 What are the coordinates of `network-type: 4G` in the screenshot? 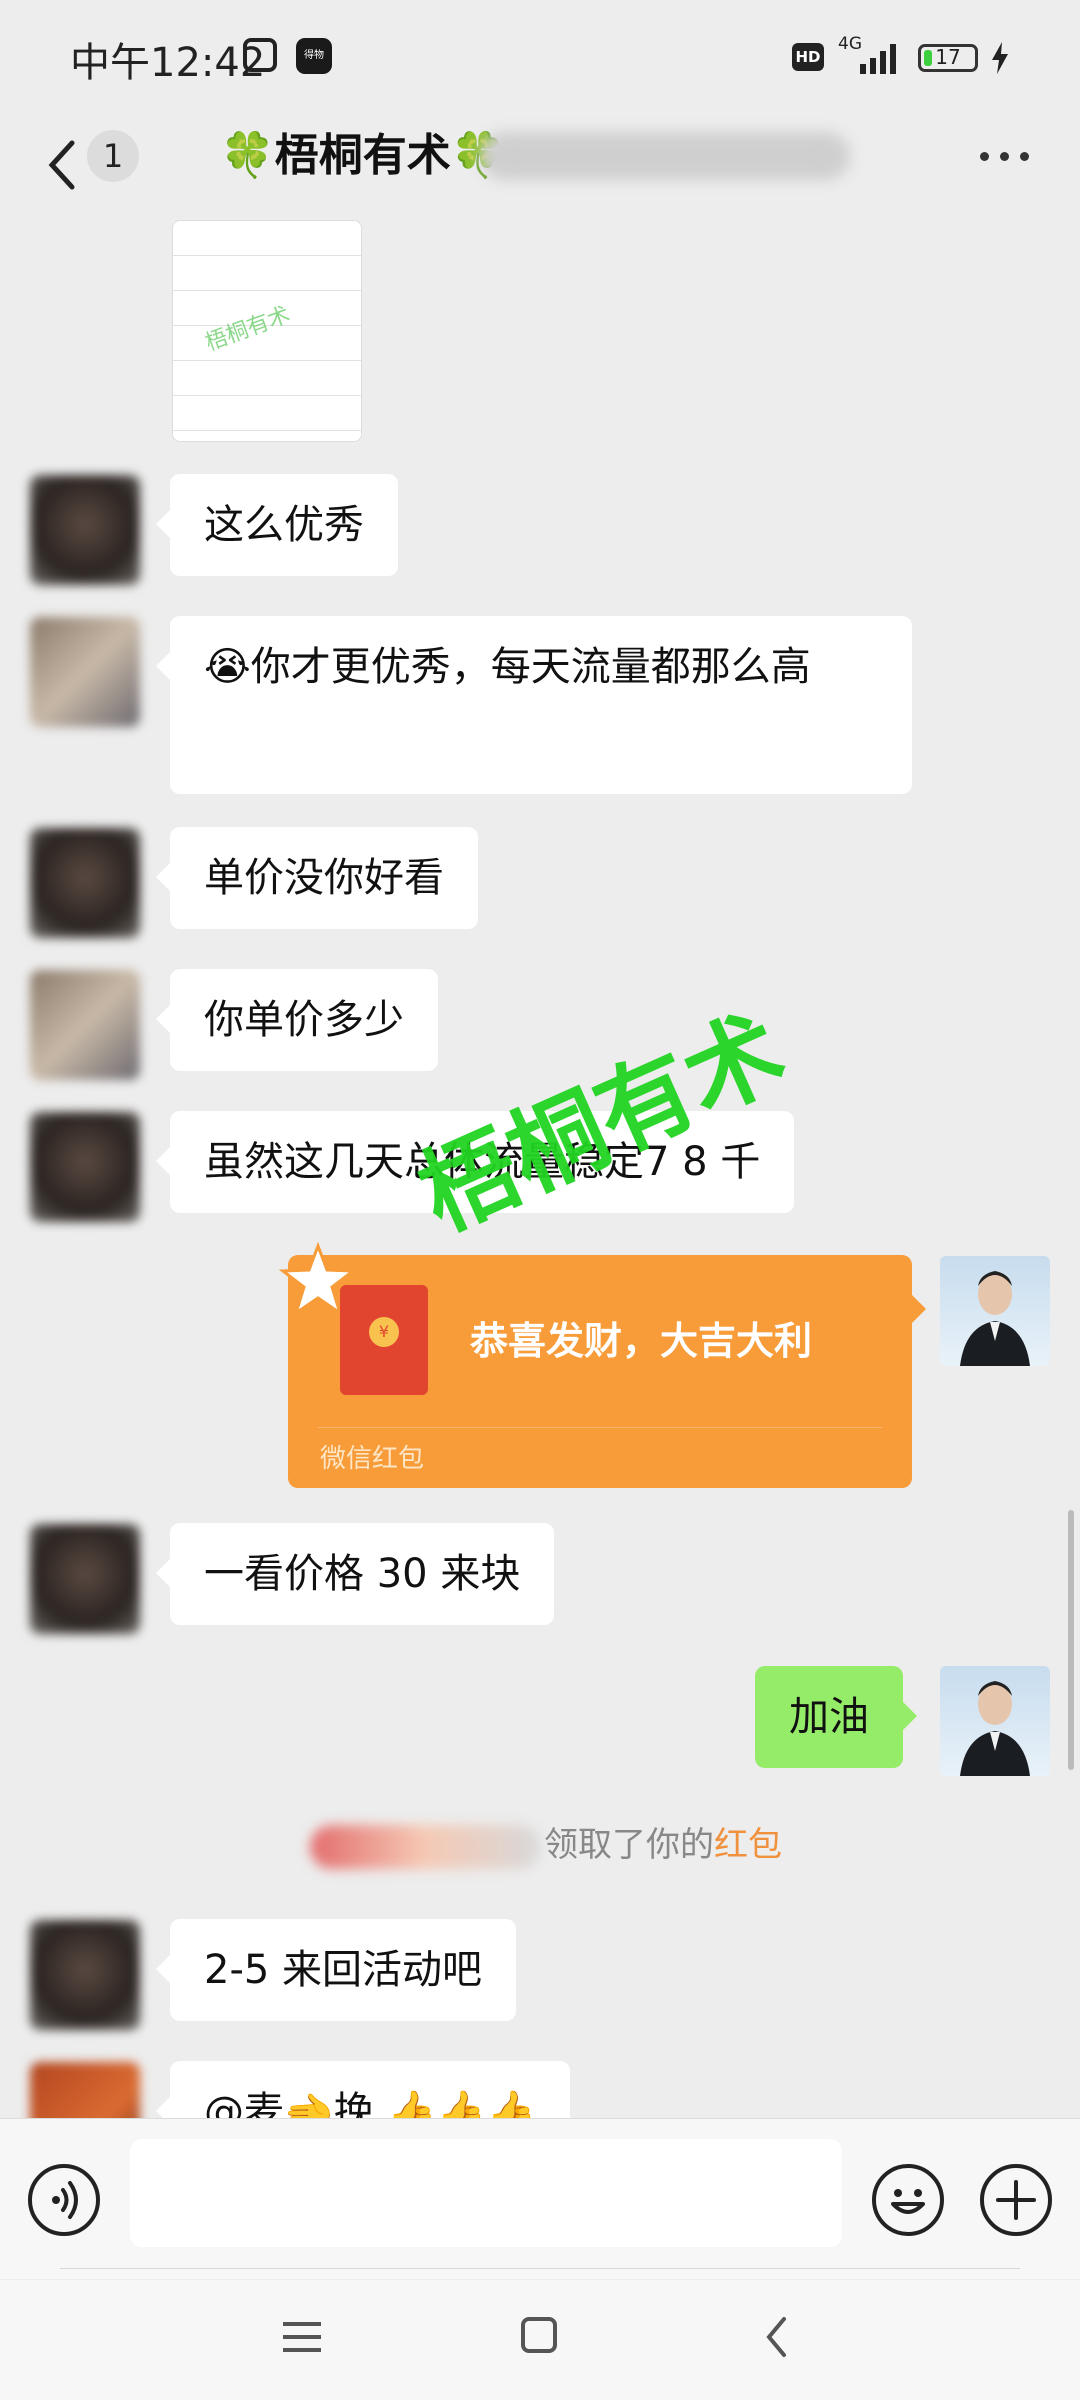 It's located at (850, 44).